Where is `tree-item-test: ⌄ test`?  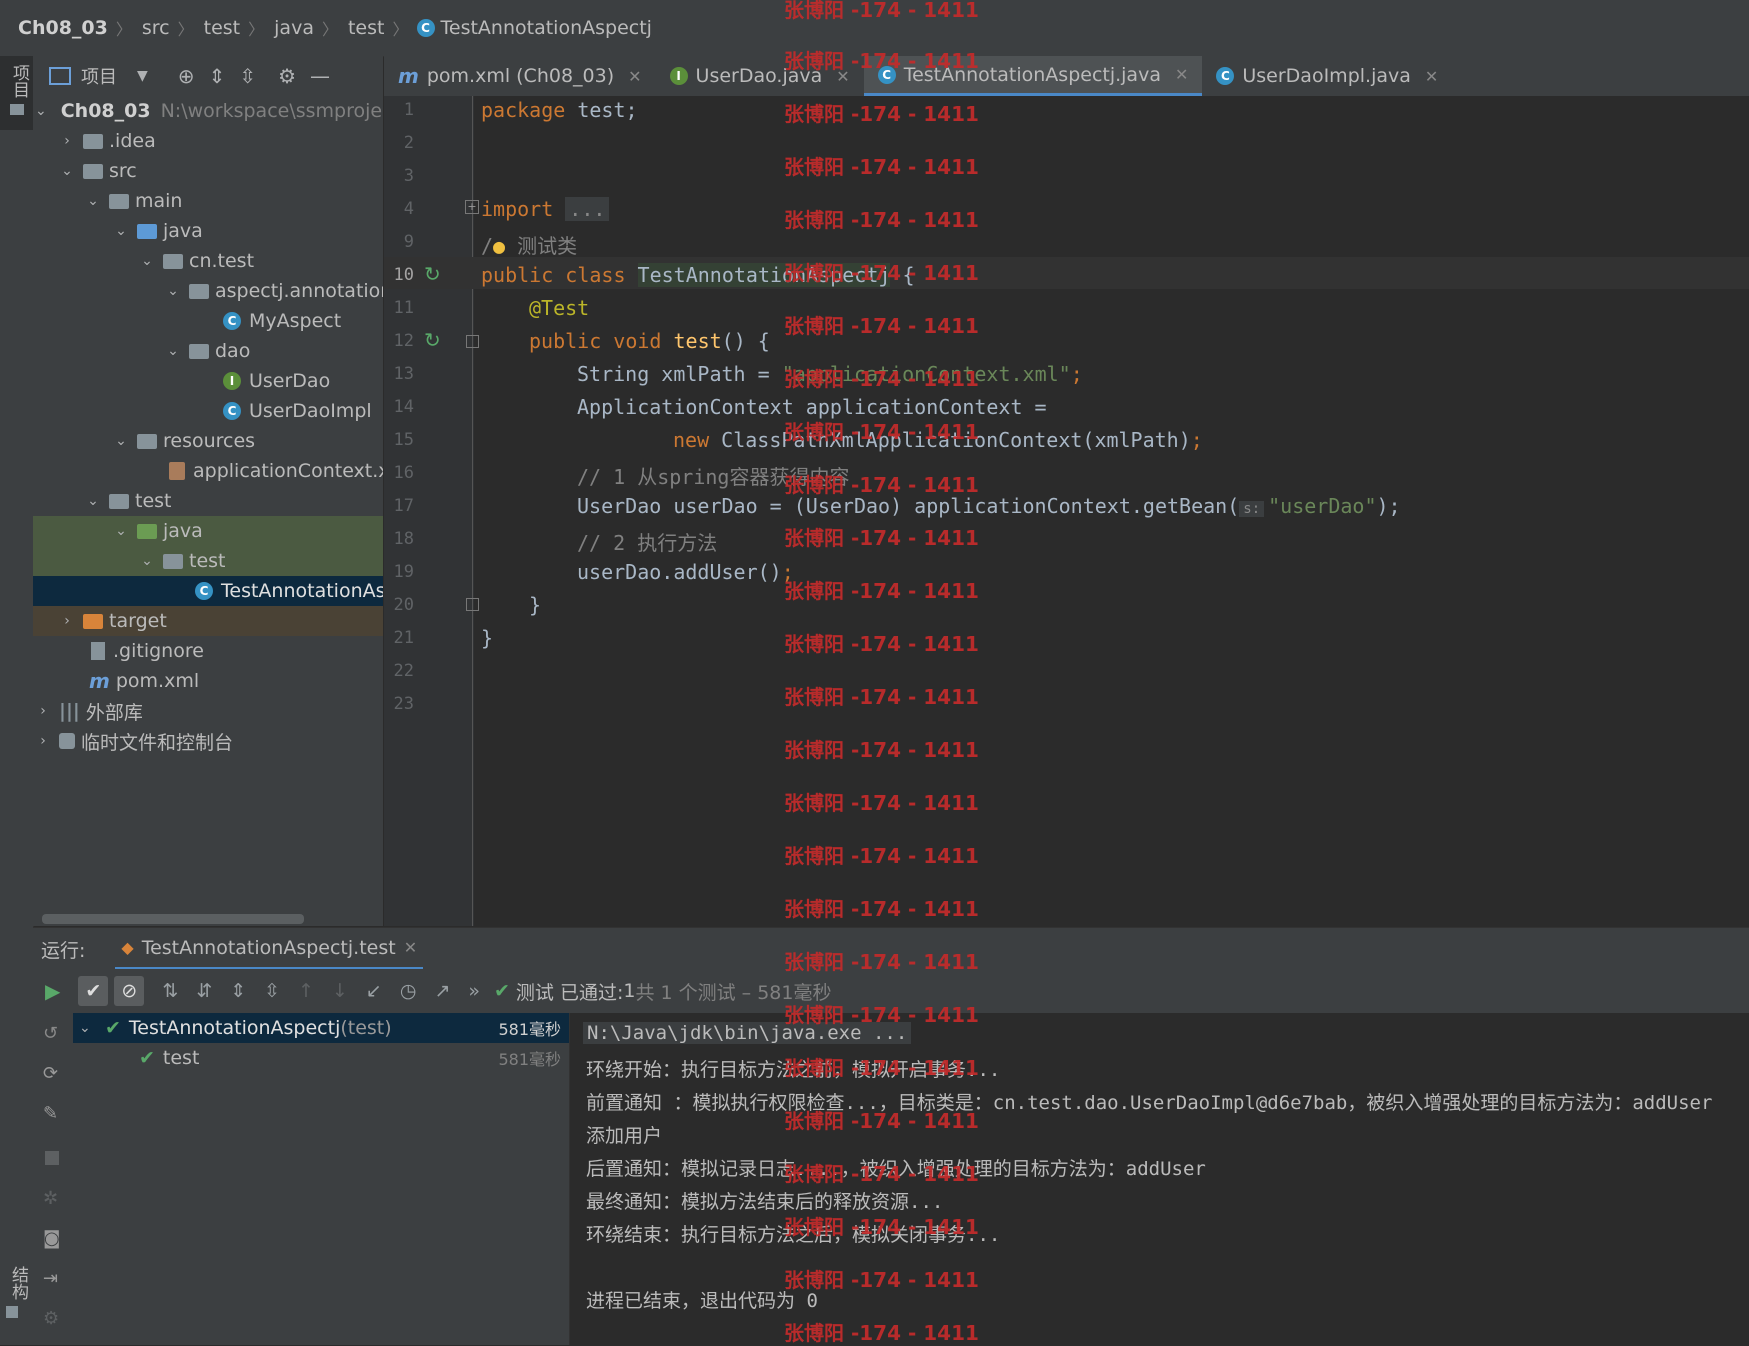 tree-item-test: ⌄ test is located at coordinates (208, 501).